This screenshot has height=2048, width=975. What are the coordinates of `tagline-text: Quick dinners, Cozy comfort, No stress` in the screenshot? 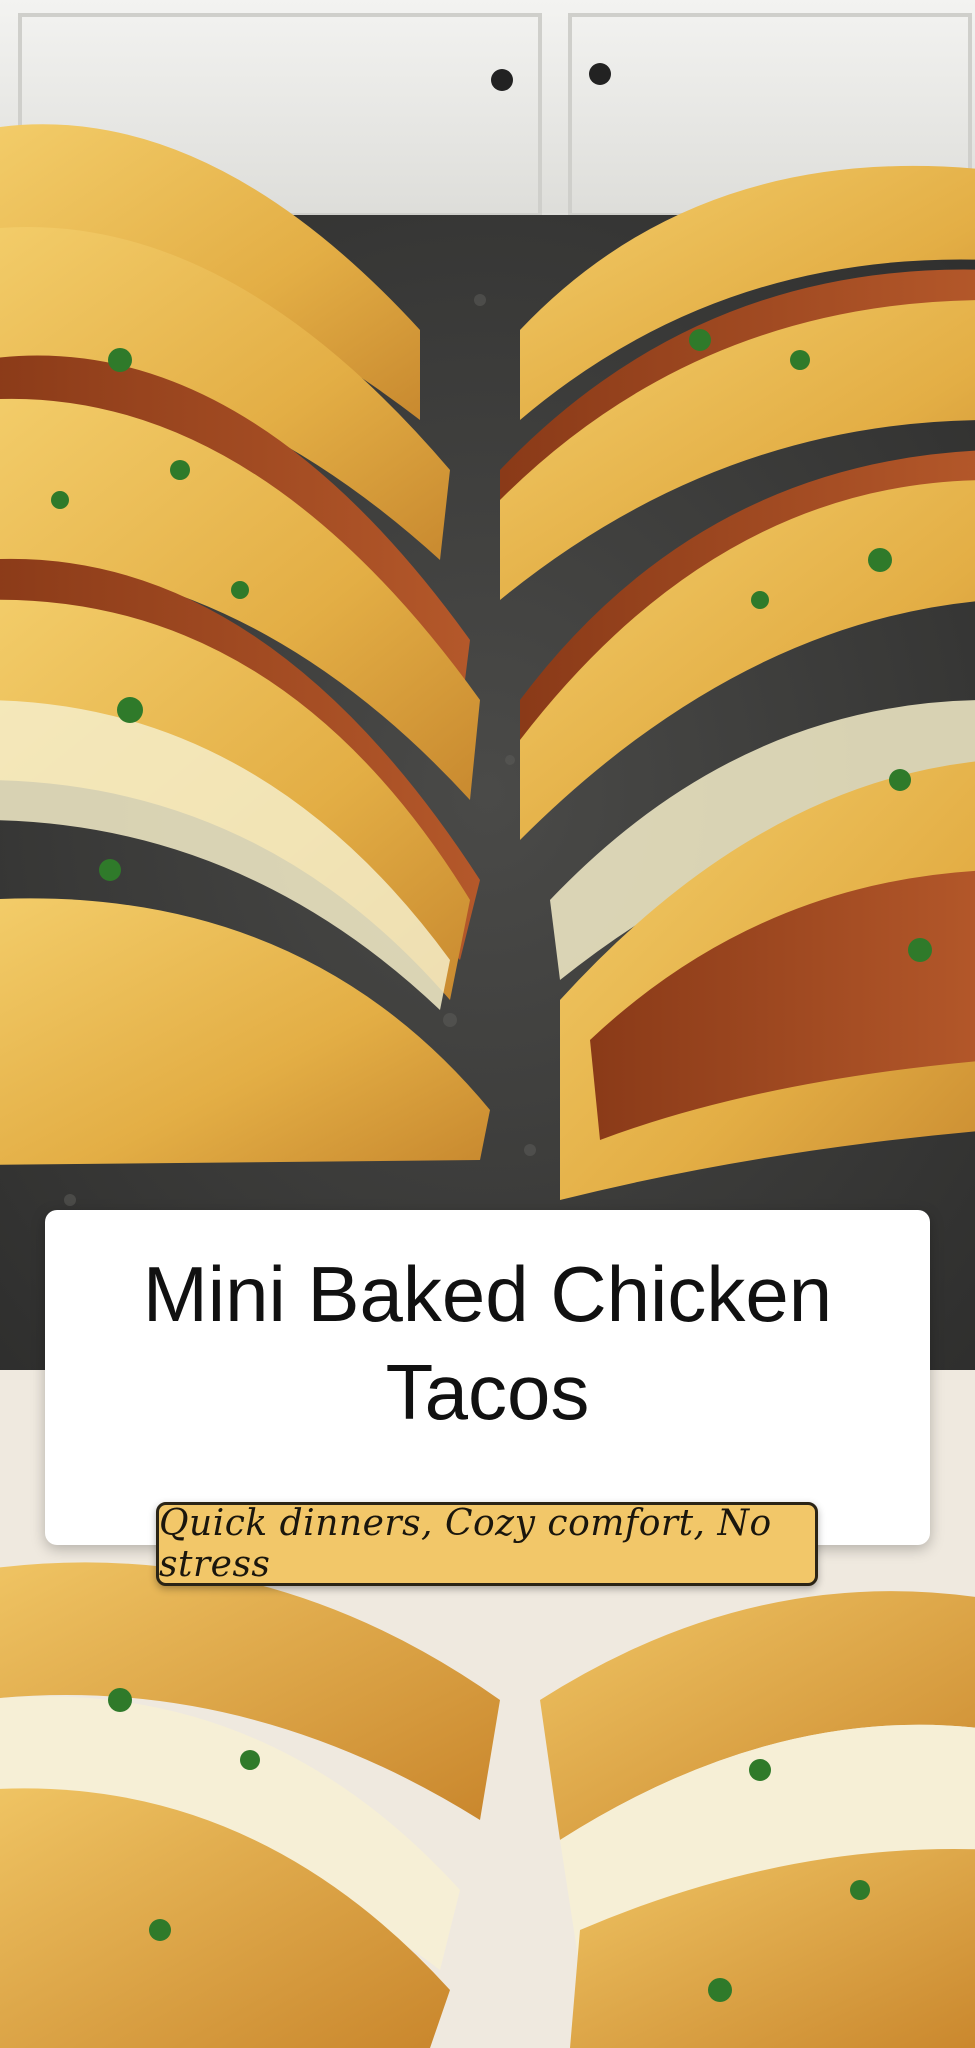 It's located at (465, 1544).